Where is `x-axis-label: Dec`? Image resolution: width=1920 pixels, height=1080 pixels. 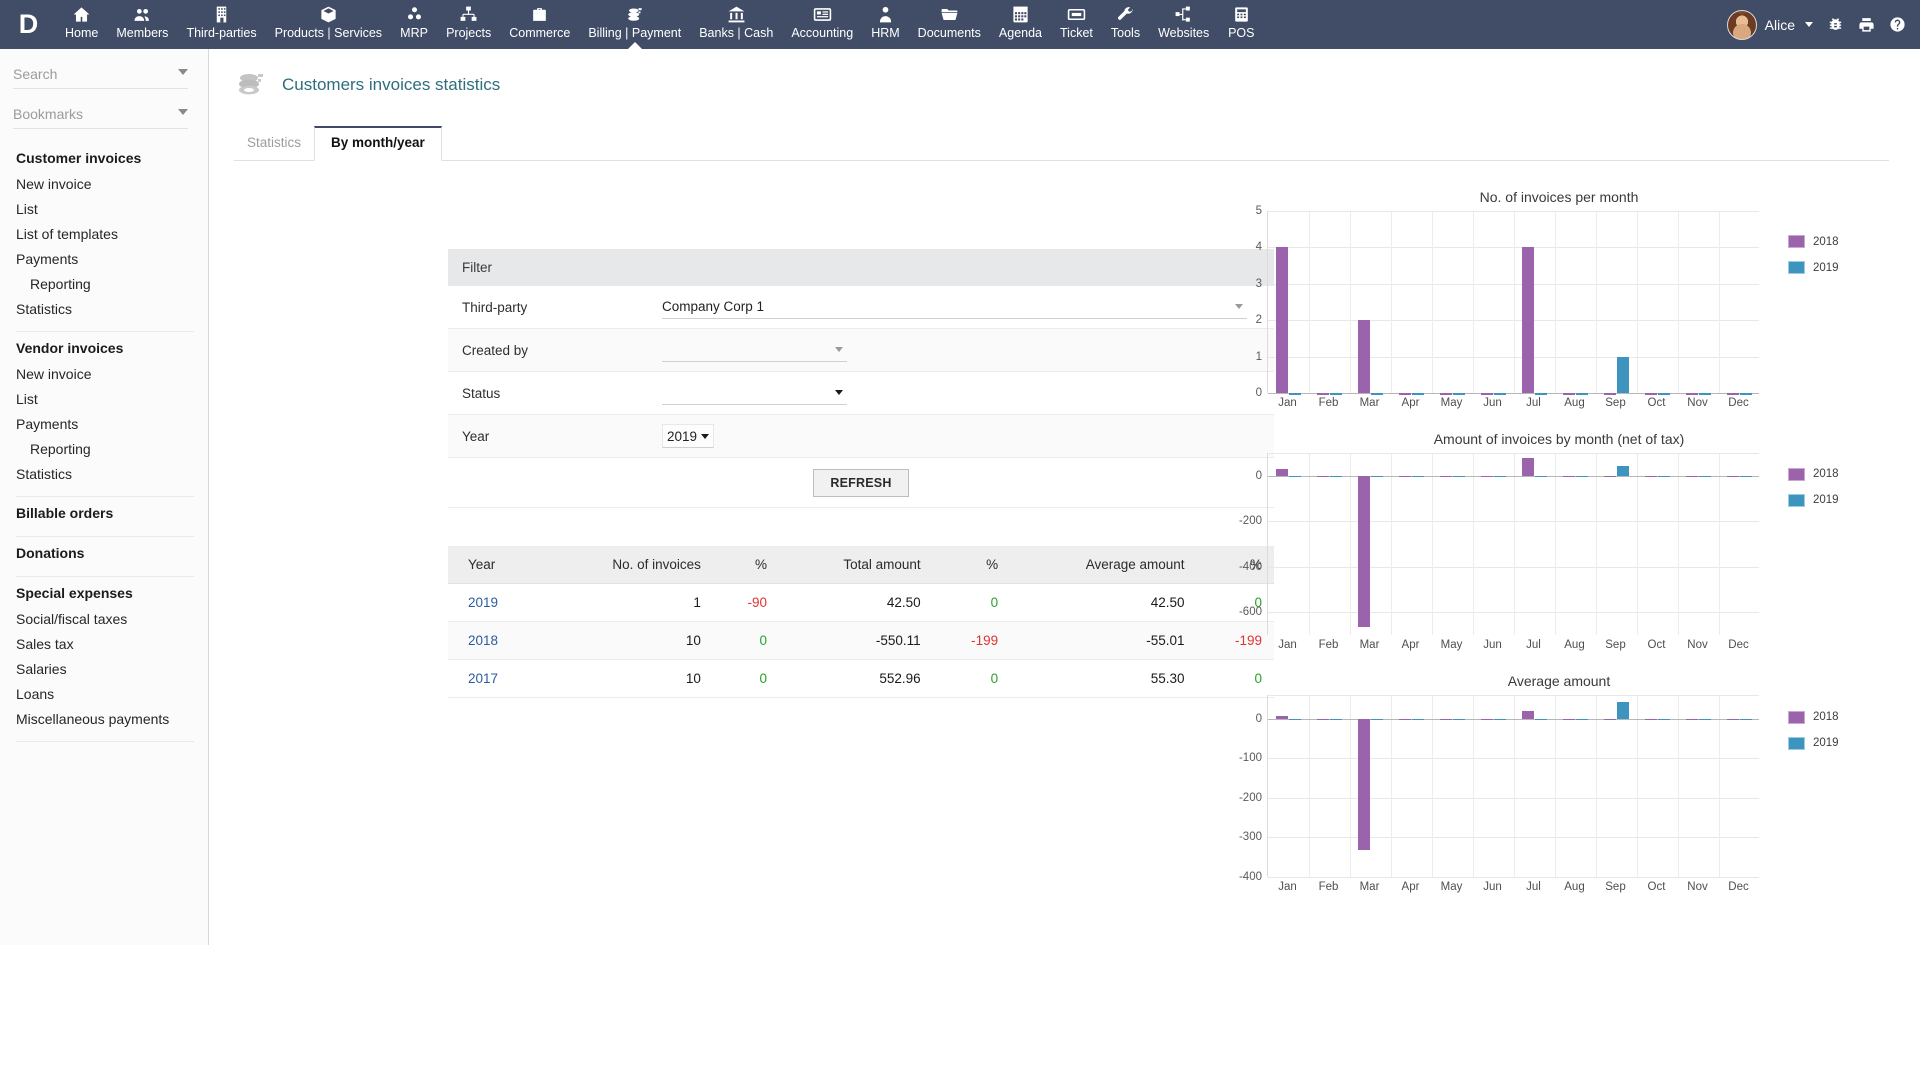 x-axis-label: Dec is located at coordinates (1738, 403).